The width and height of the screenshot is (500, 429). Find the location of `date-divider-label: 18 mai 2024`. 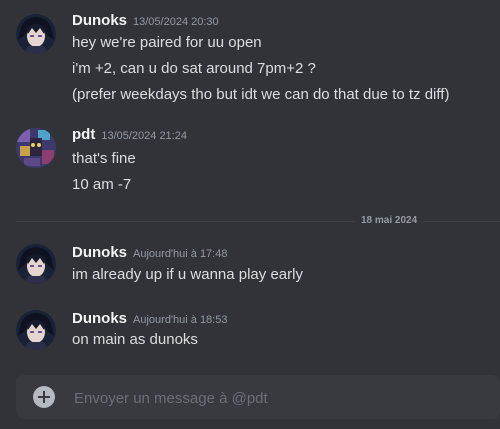

date-divider-label: 18 mai 2024 is located at coordinates (389, 221).